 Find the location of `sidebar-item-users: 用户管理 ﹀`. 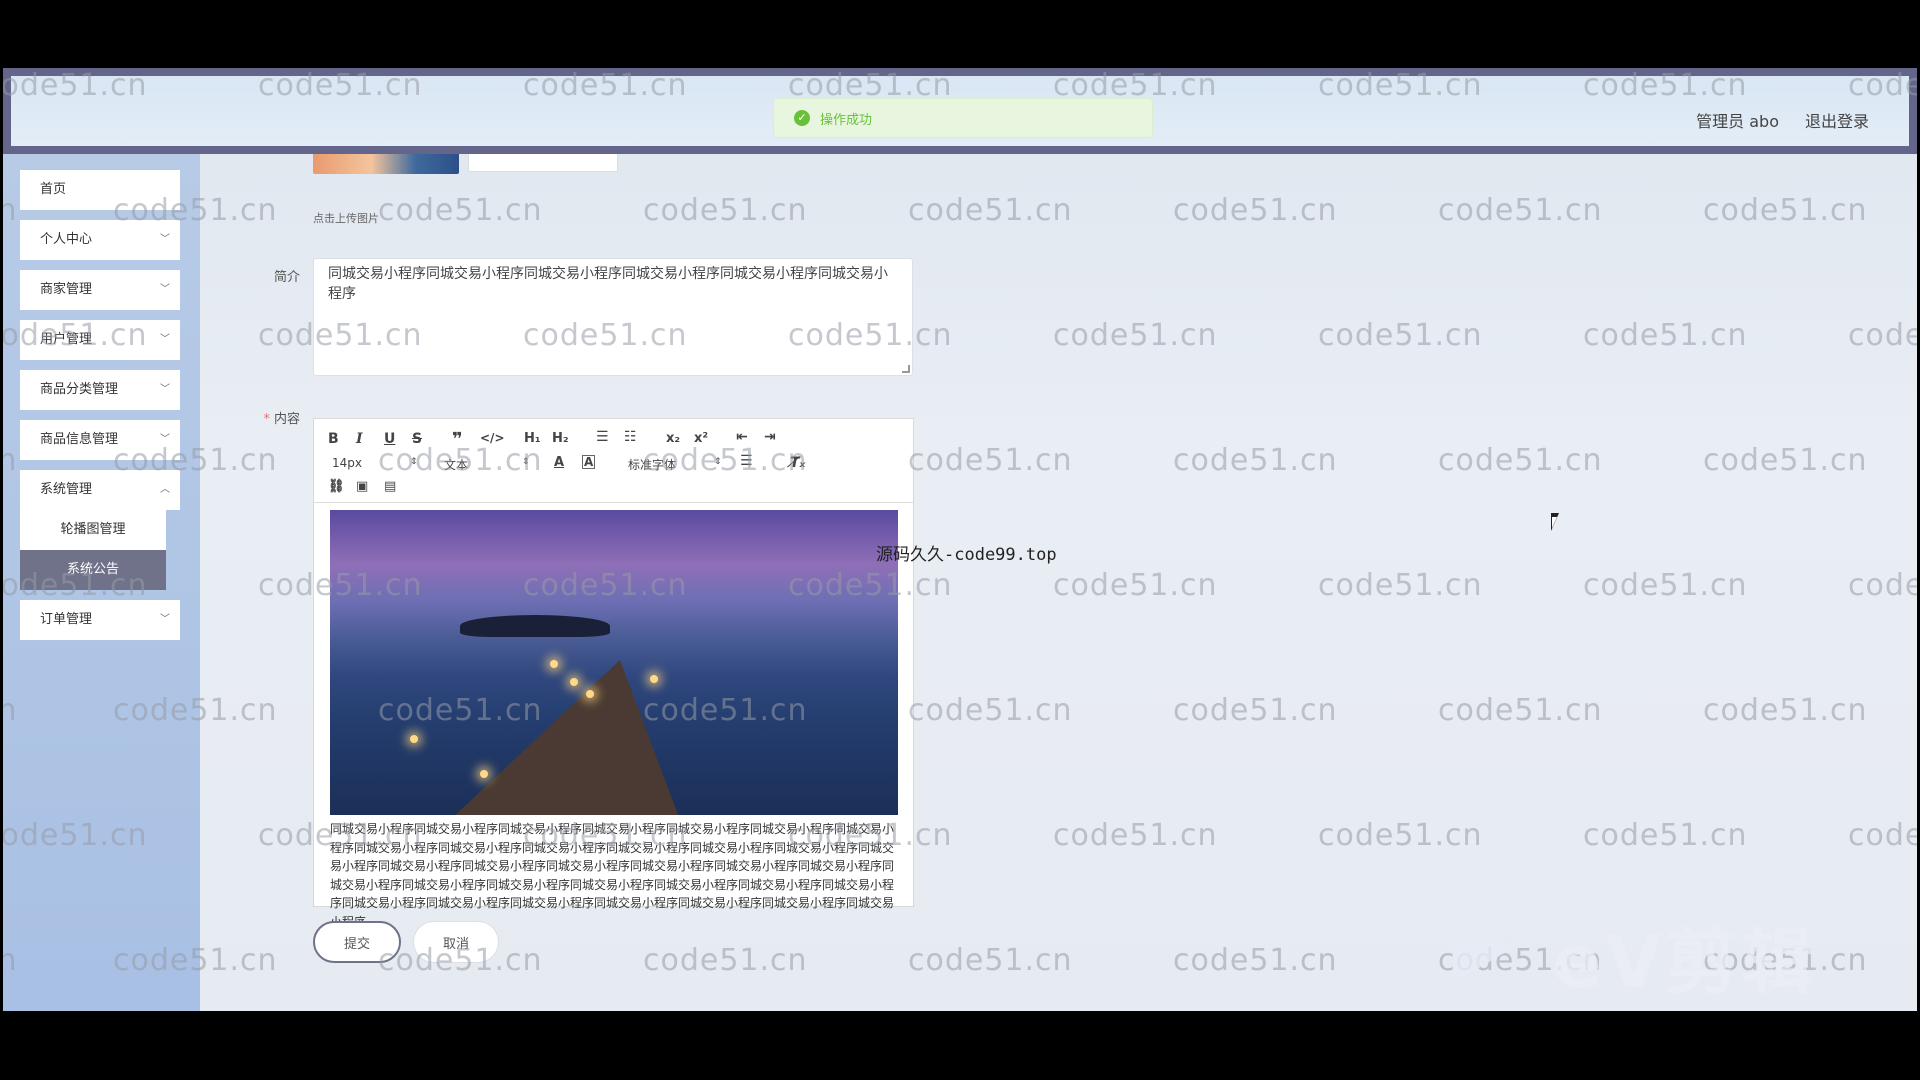

sidebar-item-users: 用户管理 ﹀ is located at coordinates (100, 340).